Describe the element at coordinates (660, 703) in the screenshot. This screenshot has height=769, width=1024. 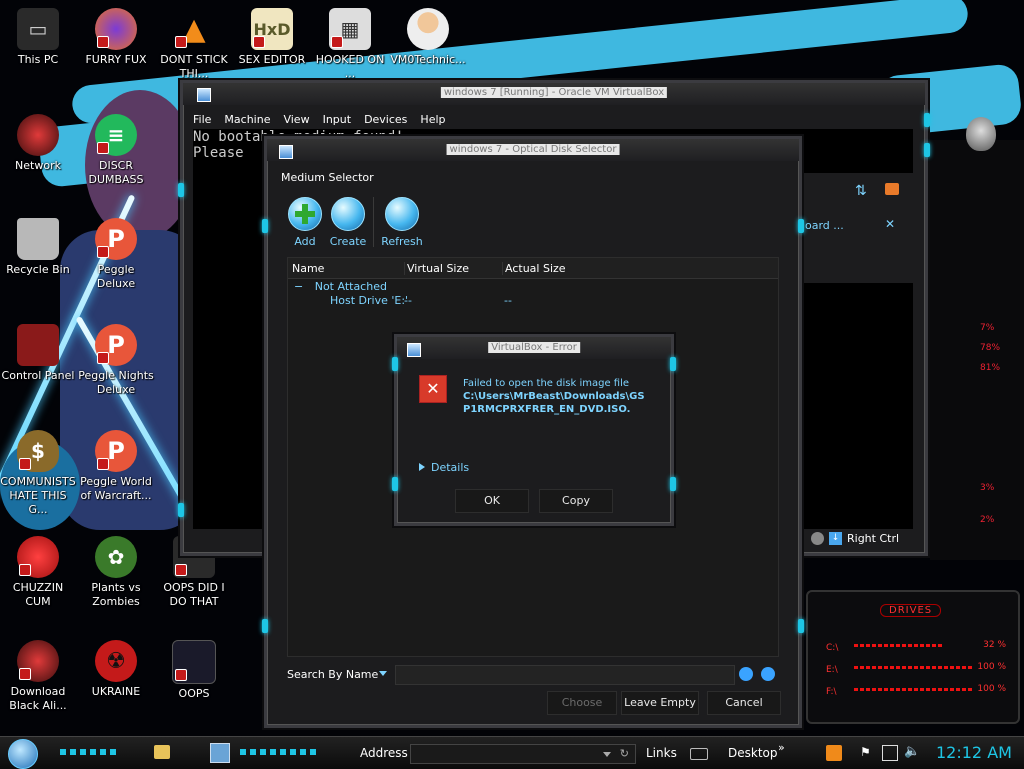
I see `leave-empty-button: Leave Empty` at that location.